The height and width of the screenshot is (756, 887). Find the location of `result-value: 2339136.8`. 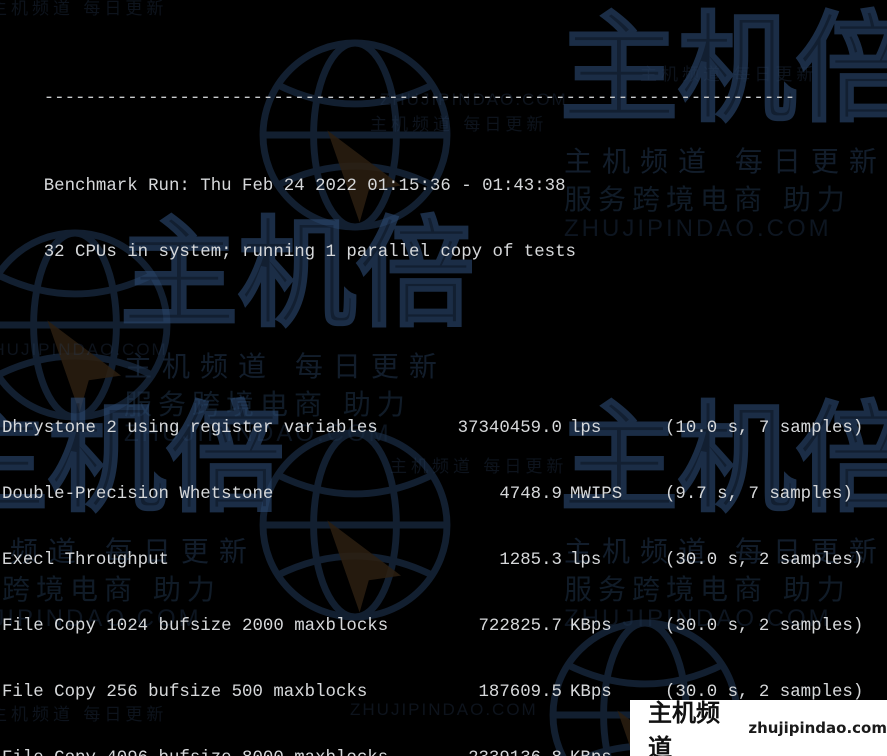

result-value: 2339136.8 is located at coordinates (282, 752).